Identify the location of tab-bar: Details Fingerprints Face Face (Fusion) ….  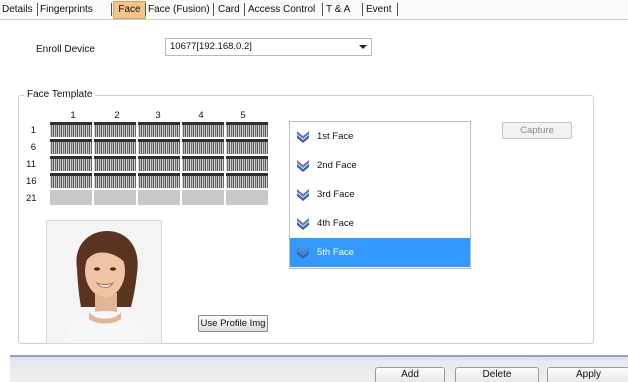
(314, 10).